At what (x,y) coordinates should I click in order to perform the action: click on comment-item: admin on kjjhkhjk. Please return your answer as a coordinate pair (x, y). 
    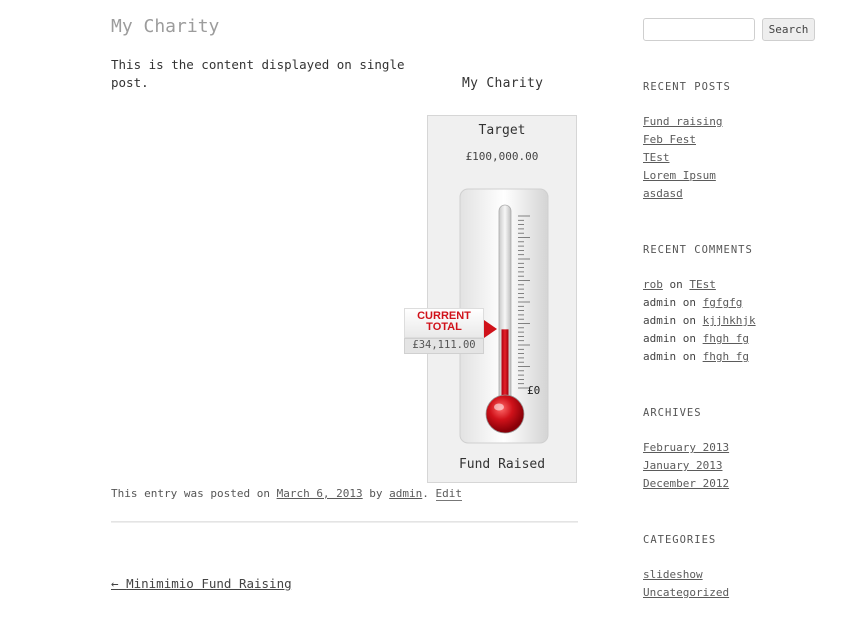
    Looking at the image, I should click on (699, 321).